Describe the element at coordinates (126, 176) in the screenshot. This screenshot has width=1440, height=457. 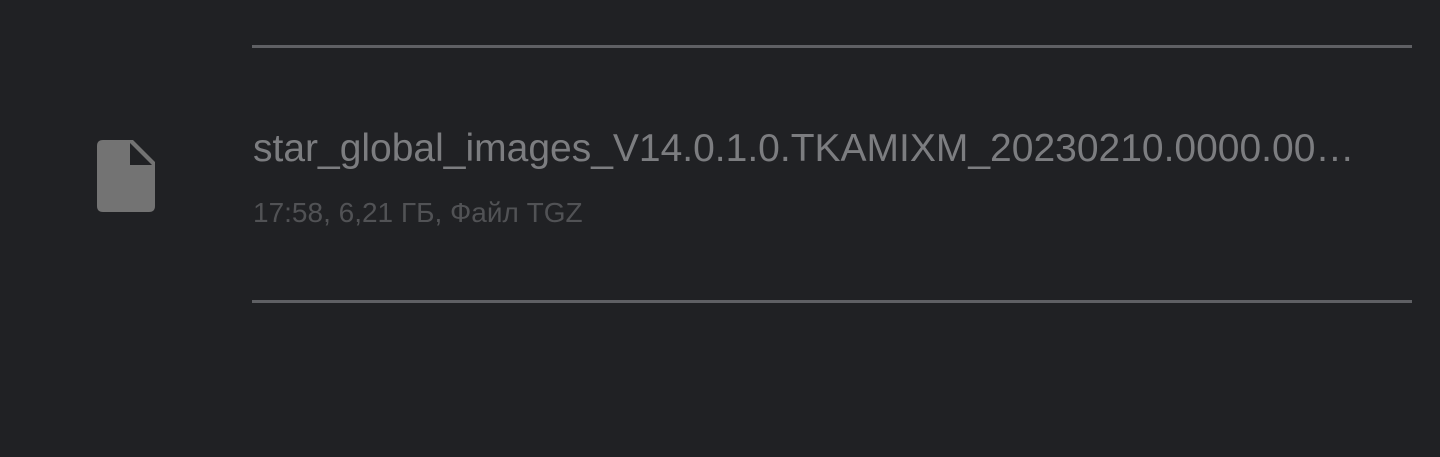
I see `file-icon` at that location.